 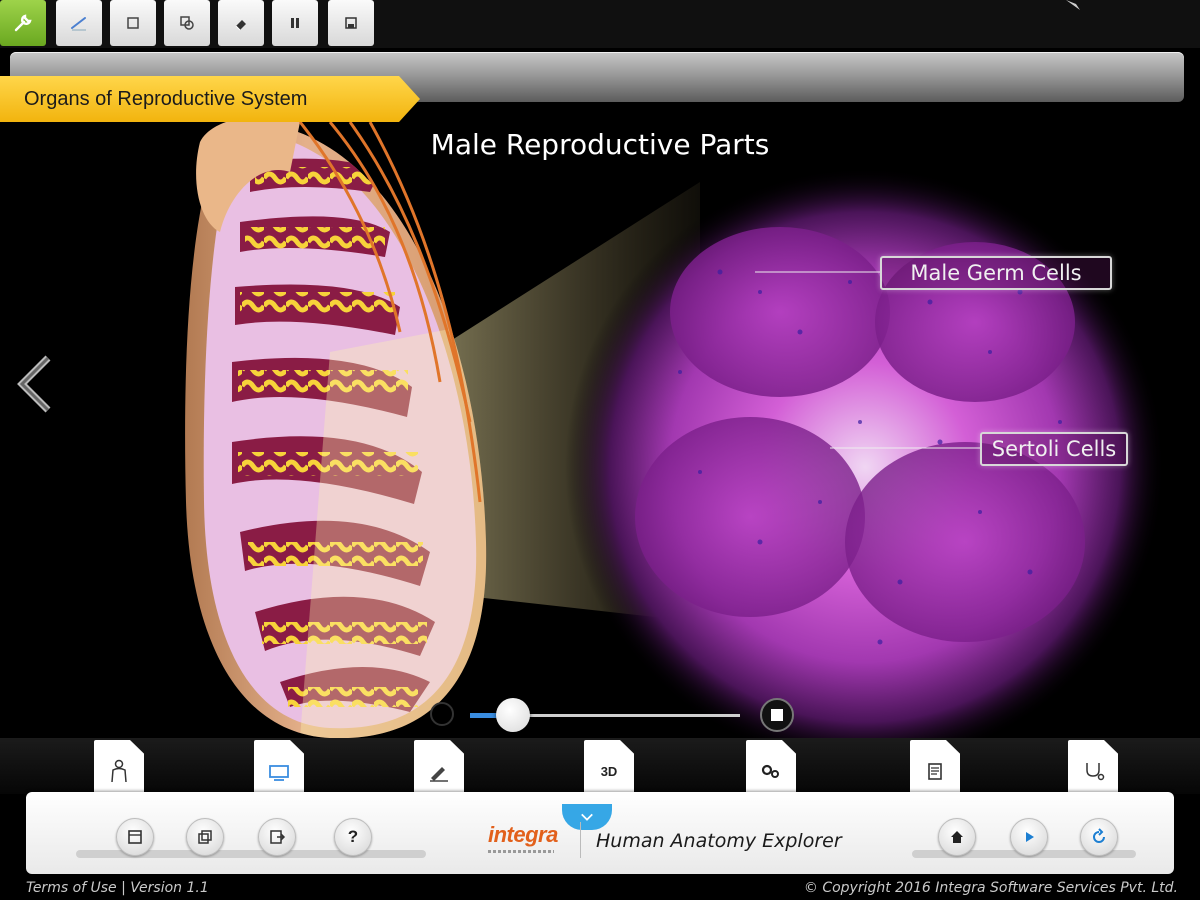 I want to click on layout-icon, so click(x=135, y=837).